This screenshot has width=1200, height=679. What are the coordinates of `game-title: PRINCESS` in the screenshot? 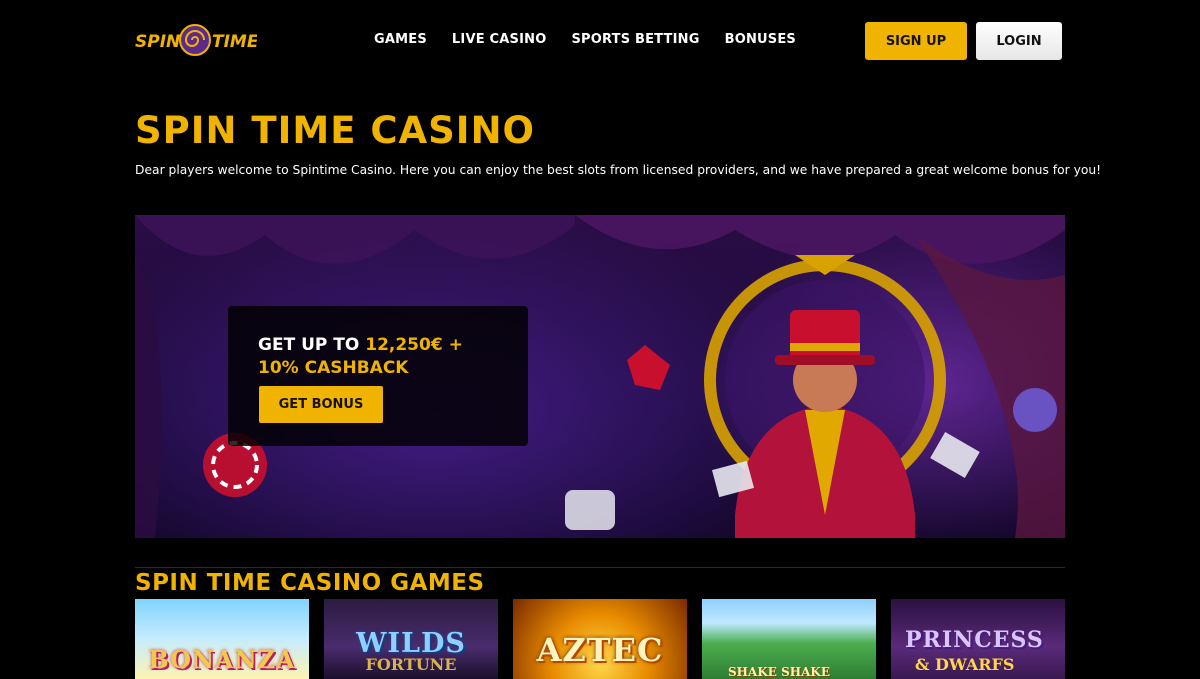 It's located at (974, 640).